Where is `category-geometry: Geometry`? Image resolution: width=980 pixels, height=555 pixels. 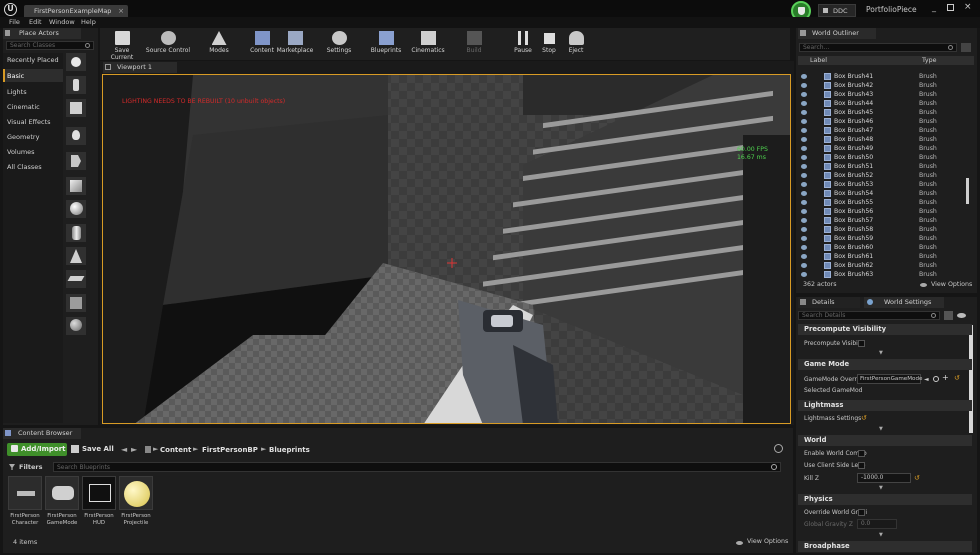 category-geometry: Geometry is located at coordinates (23, 137).